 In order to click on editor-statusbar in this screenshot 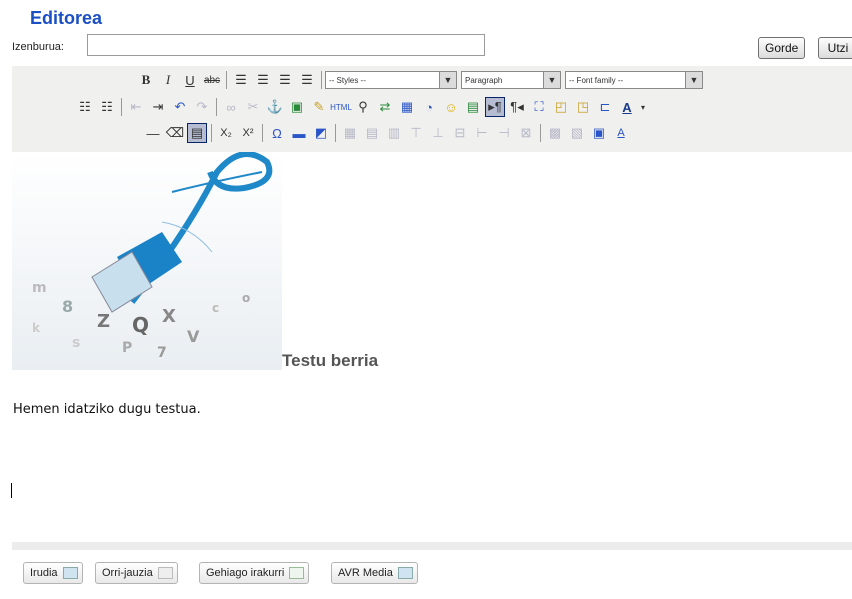, I will do `click(432, 546)`.